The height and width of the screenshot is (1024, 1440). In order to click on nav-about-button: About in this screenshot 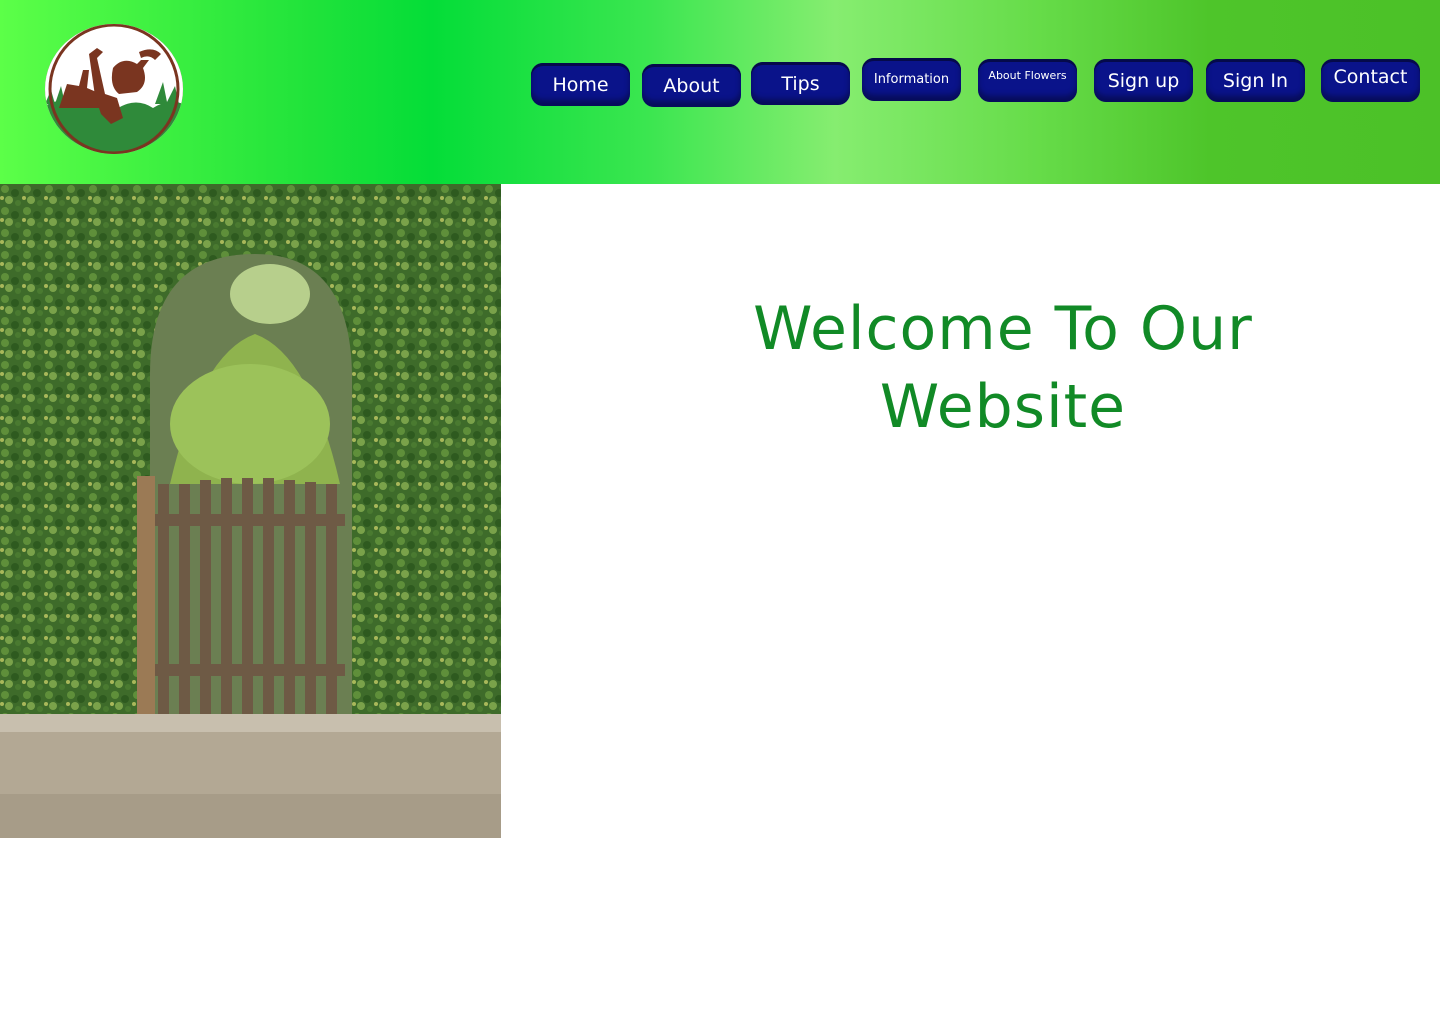, I will do `click(691, 85)`.